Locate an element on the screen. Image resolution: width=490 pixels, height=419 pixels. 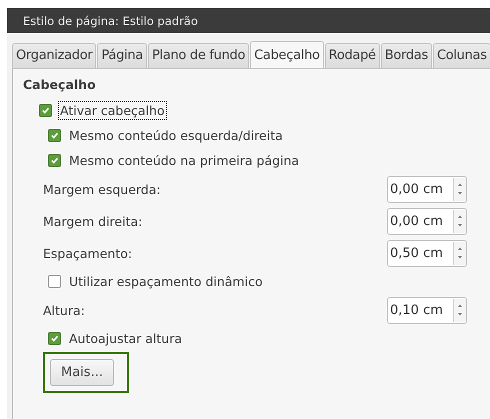
checkbox-label: Mesmo conteúdo na primeira página is located at coordinates (184, 160).